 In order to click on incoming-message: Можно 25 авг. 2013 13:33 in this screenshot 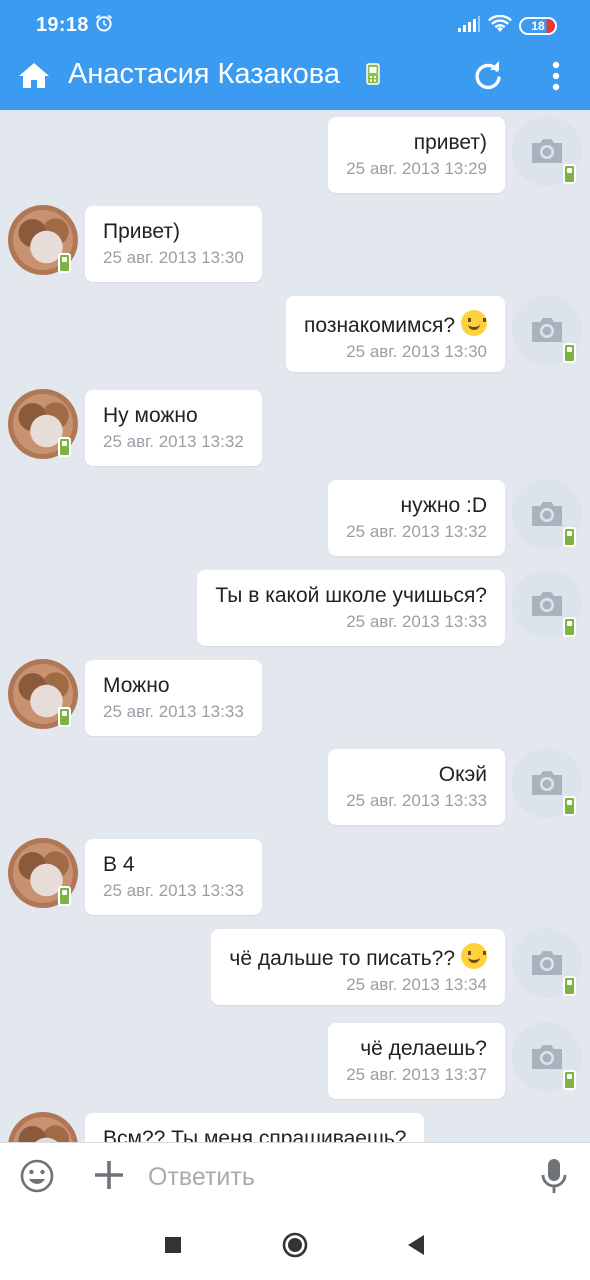, I will do `click(295, 694)`.